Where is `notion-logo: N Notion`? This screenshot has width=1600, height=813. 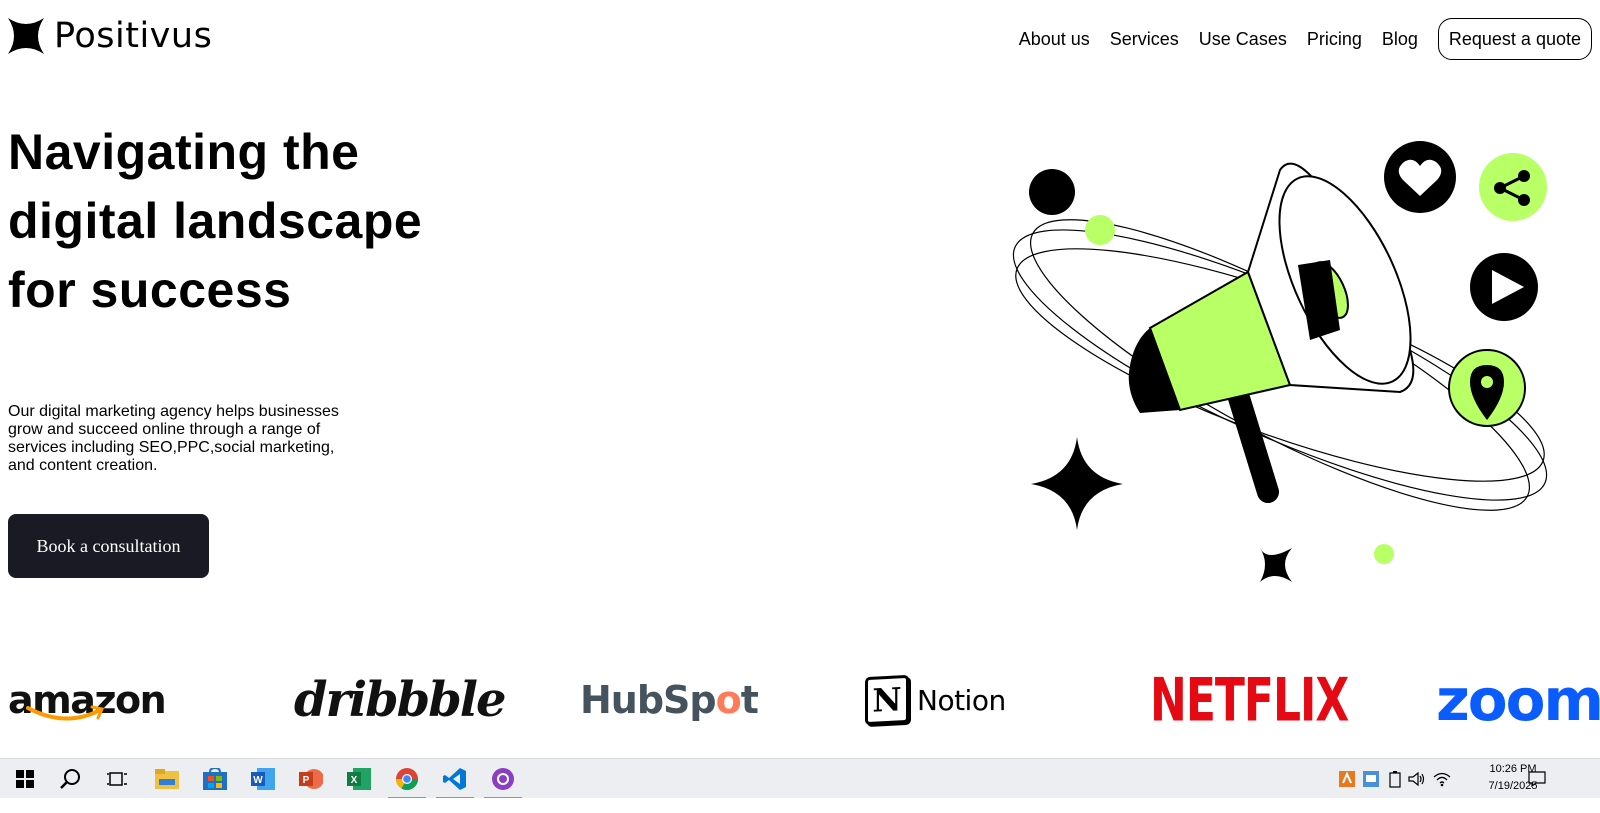
notion-logo: N Notion is located at coordinates (935, 700).